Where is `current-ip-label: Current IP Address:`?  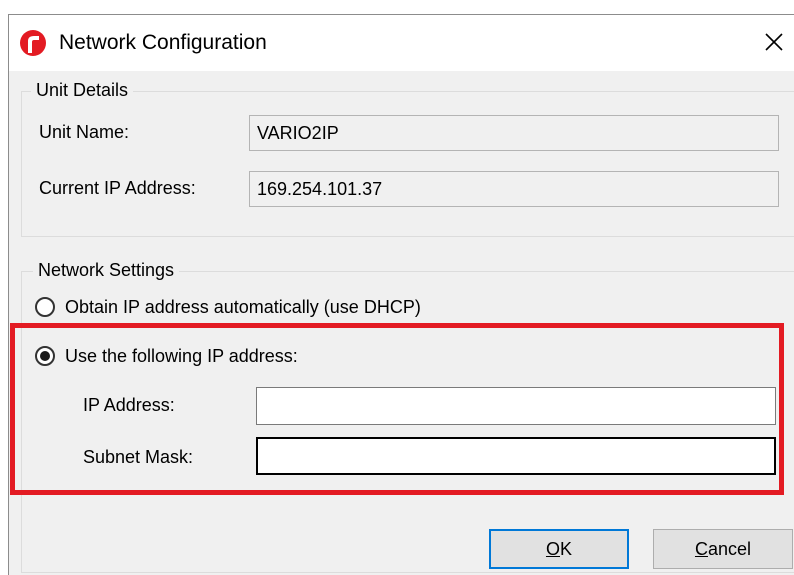
current-ip-label: Current IP Address: is located at coordinates (117, 188).